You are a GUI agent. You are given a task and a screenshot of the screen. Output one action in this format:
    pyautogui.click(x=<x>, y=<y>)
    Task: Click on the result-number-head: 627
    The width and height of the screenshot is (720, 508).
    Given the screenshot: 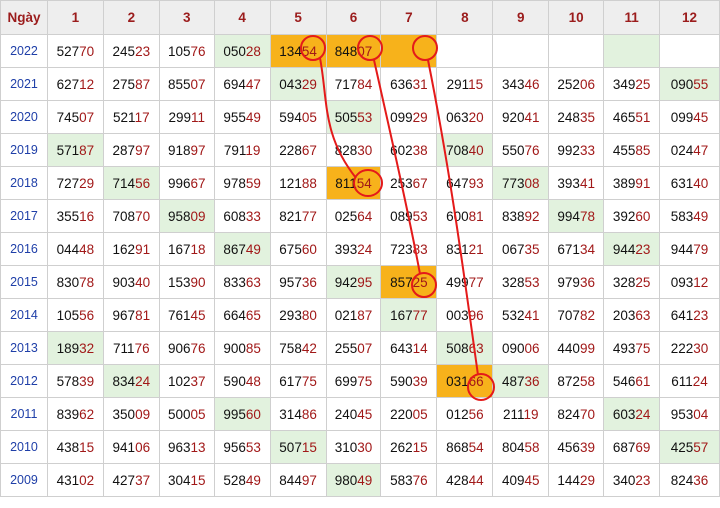 What is the action you would take?
    pyautogui.click(x=68, y=84)
    